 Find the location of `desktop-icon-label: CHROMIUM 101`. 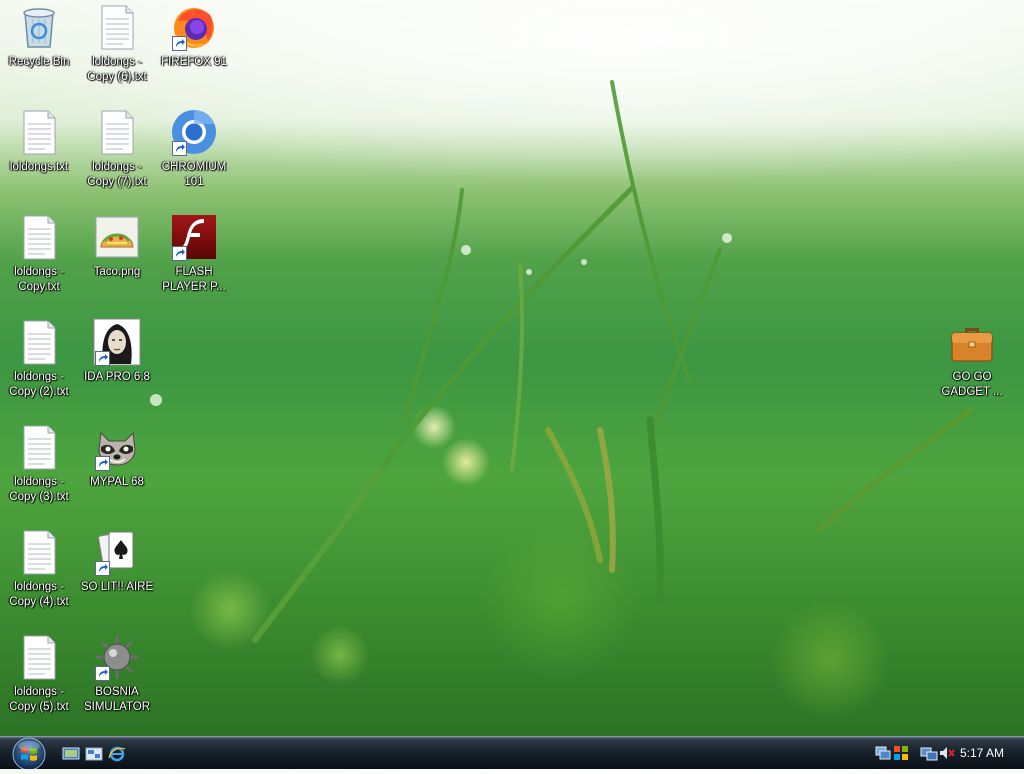

desktop-icon-label: CHROMIUM 101 is located at coordinates (194, 174).